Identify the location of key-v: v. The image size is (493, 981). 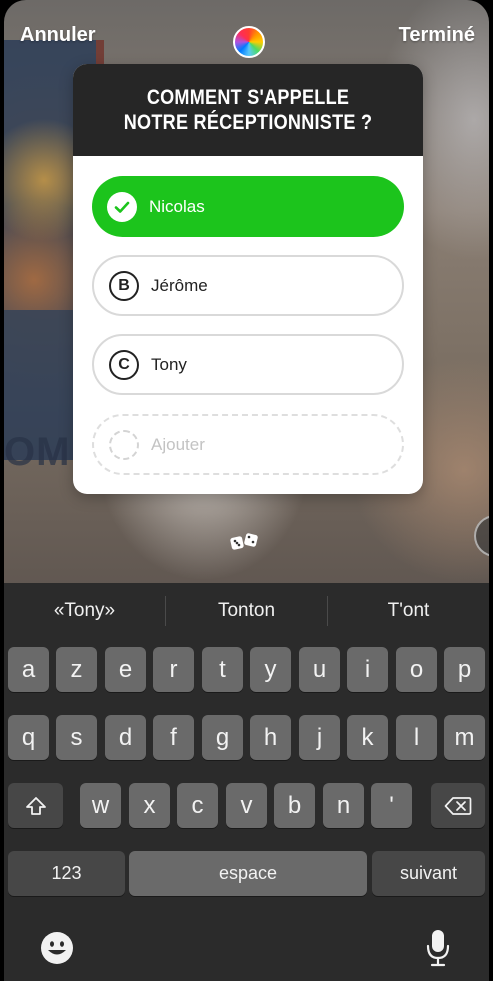
(246, 805).